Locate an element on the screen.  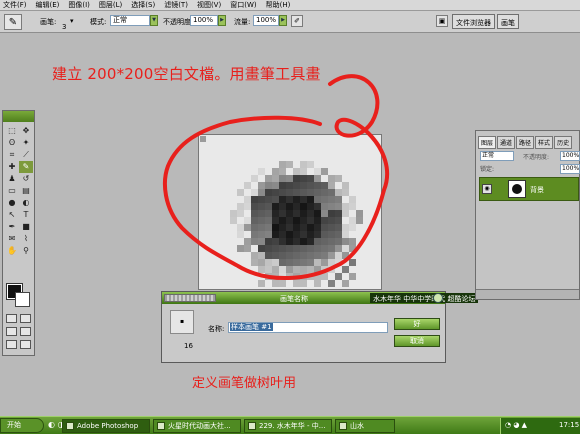
eye-icon: ◉ is located at coordinates (487, 189).